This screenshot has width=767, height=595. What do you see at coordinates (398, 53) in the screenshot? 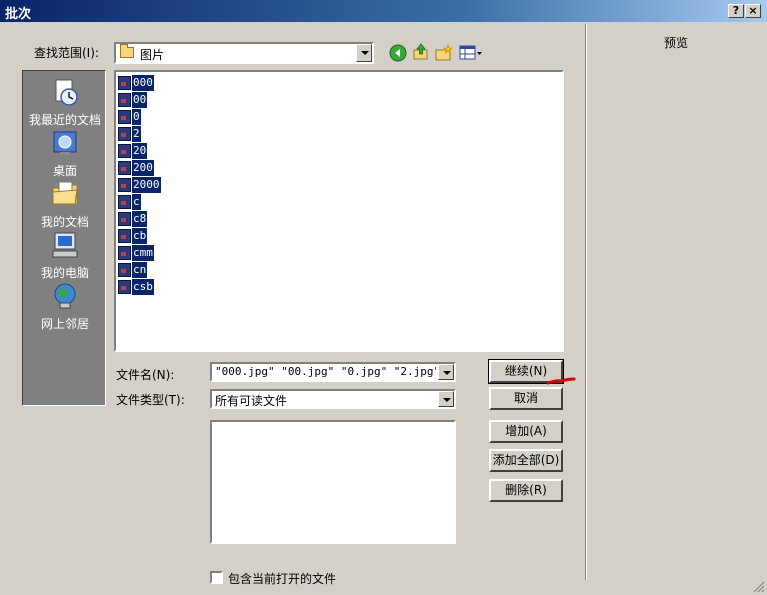
I see `back-icon` at bounding box center [398, 53].